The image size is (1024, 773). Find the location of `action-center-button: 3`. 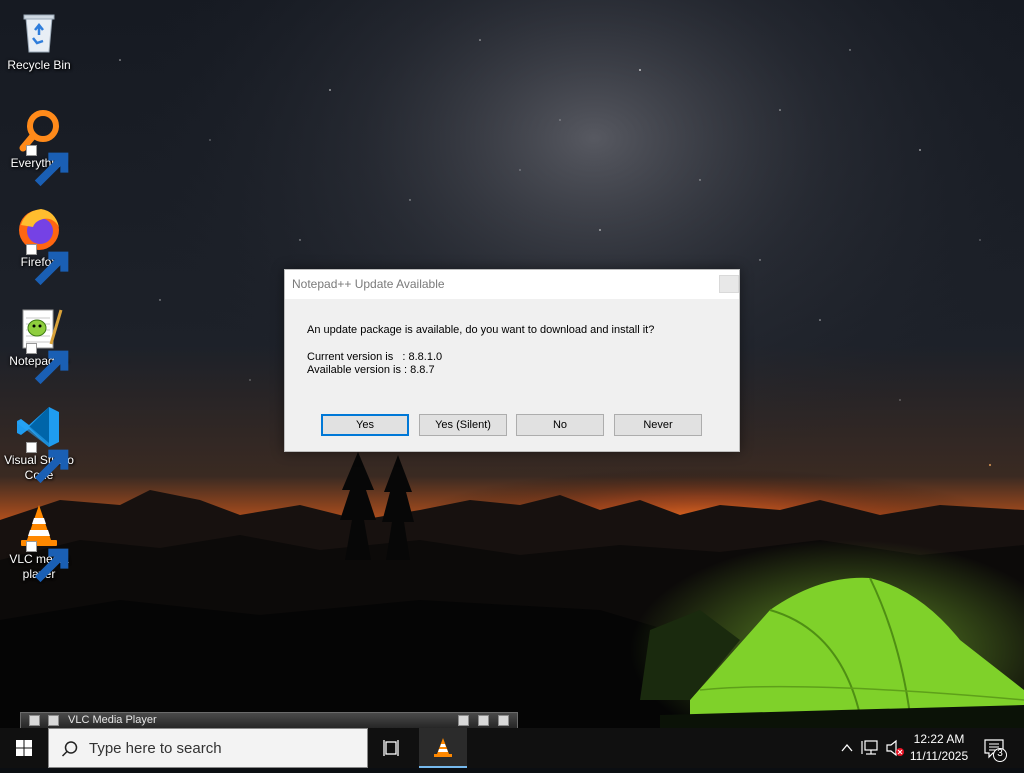

action-center-button: 3 is located at coordinates (996, 748).